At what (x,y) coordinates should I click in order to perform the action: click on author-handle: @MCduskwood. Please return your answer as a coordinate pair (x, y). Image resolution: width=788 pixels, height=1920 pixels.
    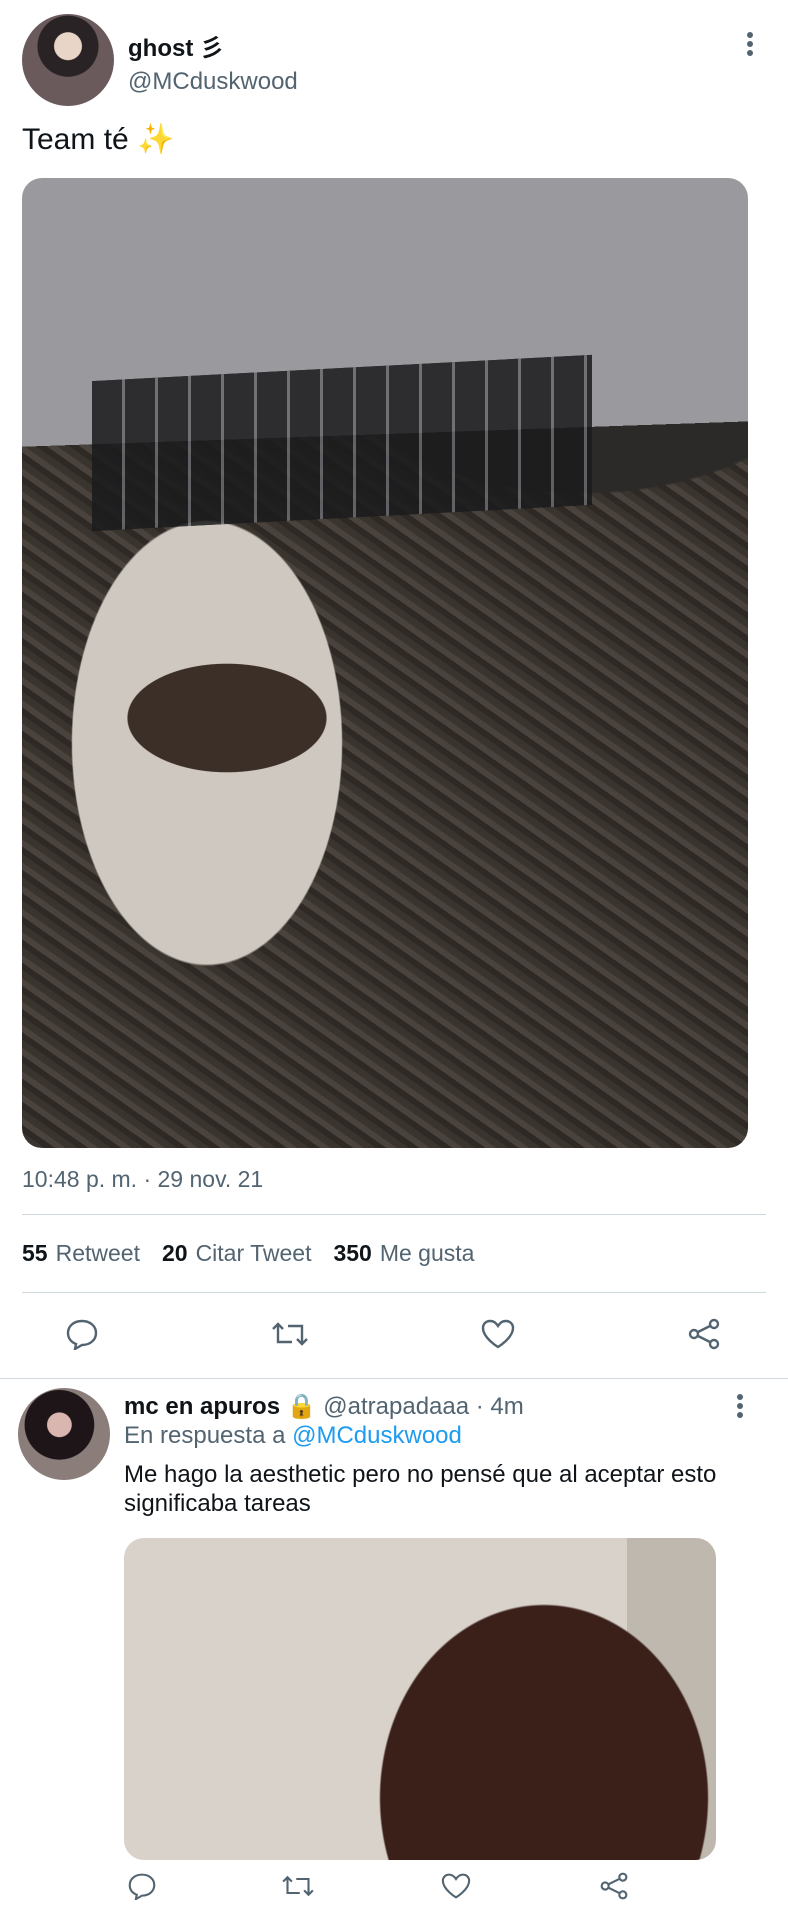
    Looking at the image, I should click on (213, 82).